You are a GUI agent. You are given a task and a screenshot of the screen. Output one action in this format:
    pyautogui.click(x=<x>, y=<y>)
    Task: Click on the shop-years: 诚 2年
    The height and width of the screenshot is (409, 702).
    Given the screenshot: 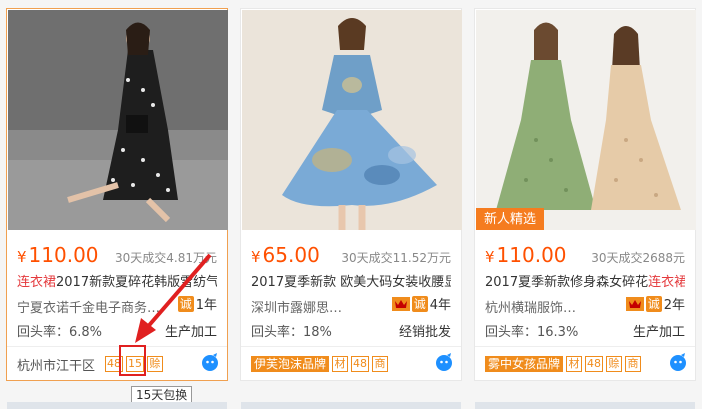 What is the action you would take?
    pyautogui.click(x=655, y=303)
    